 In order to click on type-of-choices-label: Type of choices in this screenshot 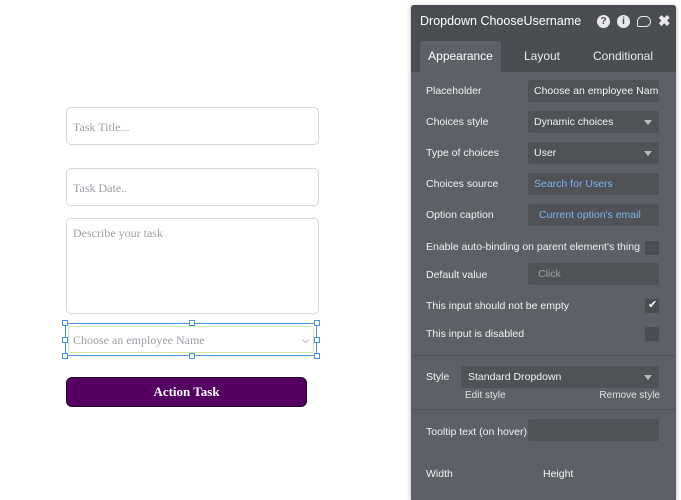, I will do `click(462, 153)`.